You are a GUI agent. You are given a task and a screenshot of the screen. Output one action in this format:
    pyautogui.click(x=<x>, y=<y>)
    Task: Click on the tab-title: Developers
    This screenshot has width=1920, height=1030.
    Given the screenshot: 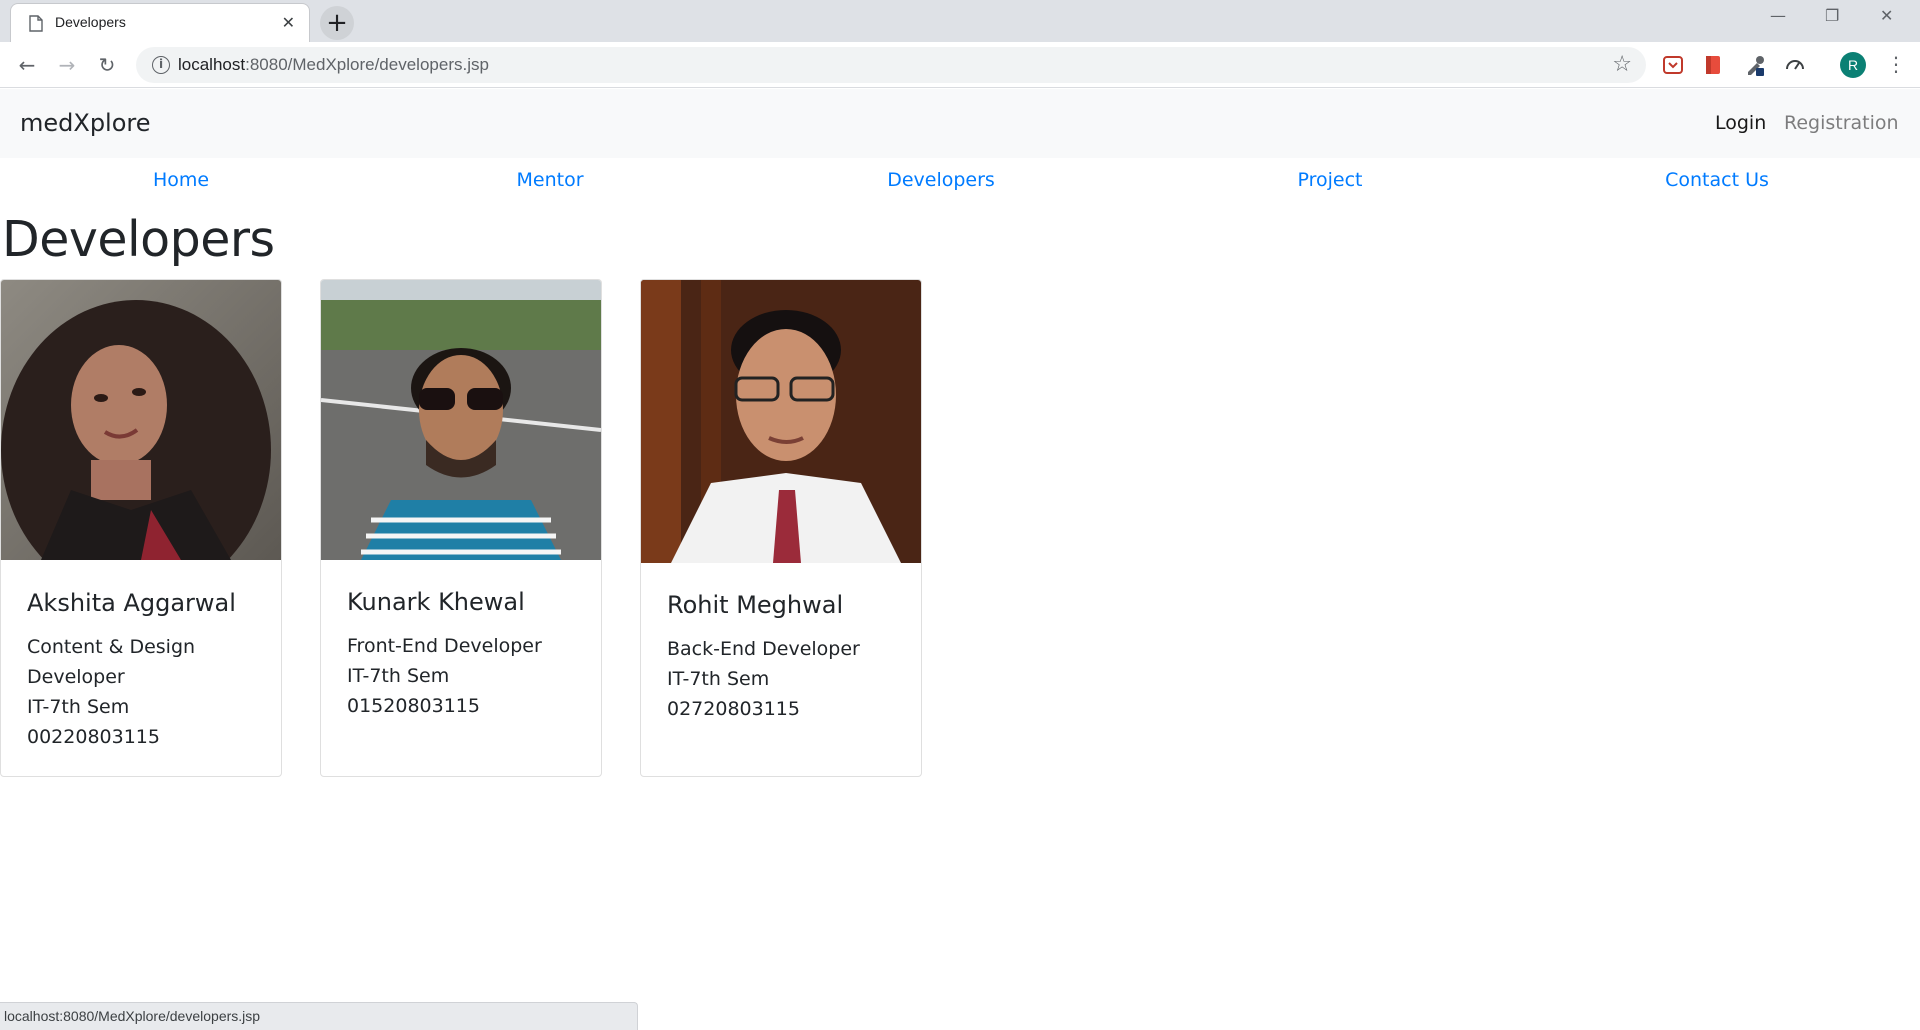 What is the action you would take?
    pyautogui.click(x=90, y=22)
    